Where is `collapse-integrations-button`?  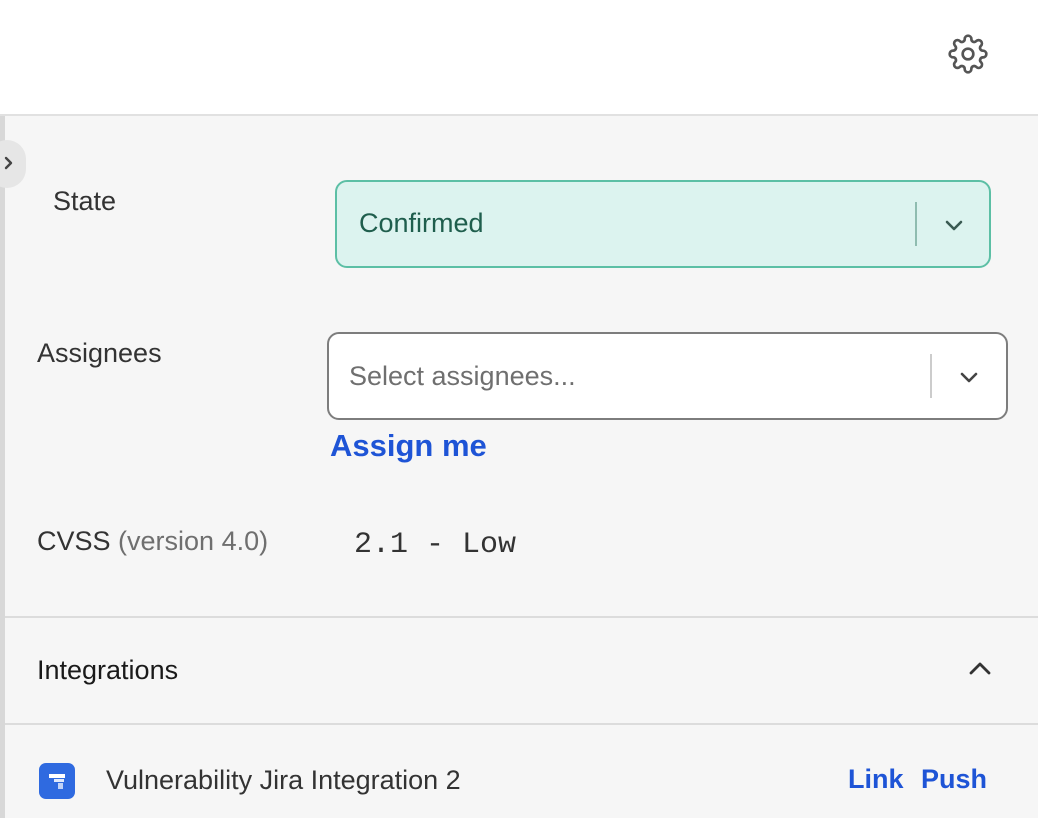
collapse-integrations-button is located at coordinates (980, 668).